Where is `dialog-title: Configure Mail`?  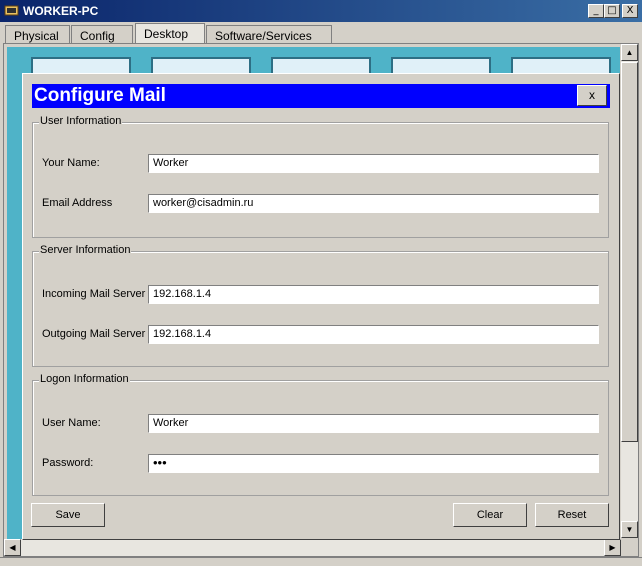
dialog-title: Configure Mail is located at coordinates (321, 96).